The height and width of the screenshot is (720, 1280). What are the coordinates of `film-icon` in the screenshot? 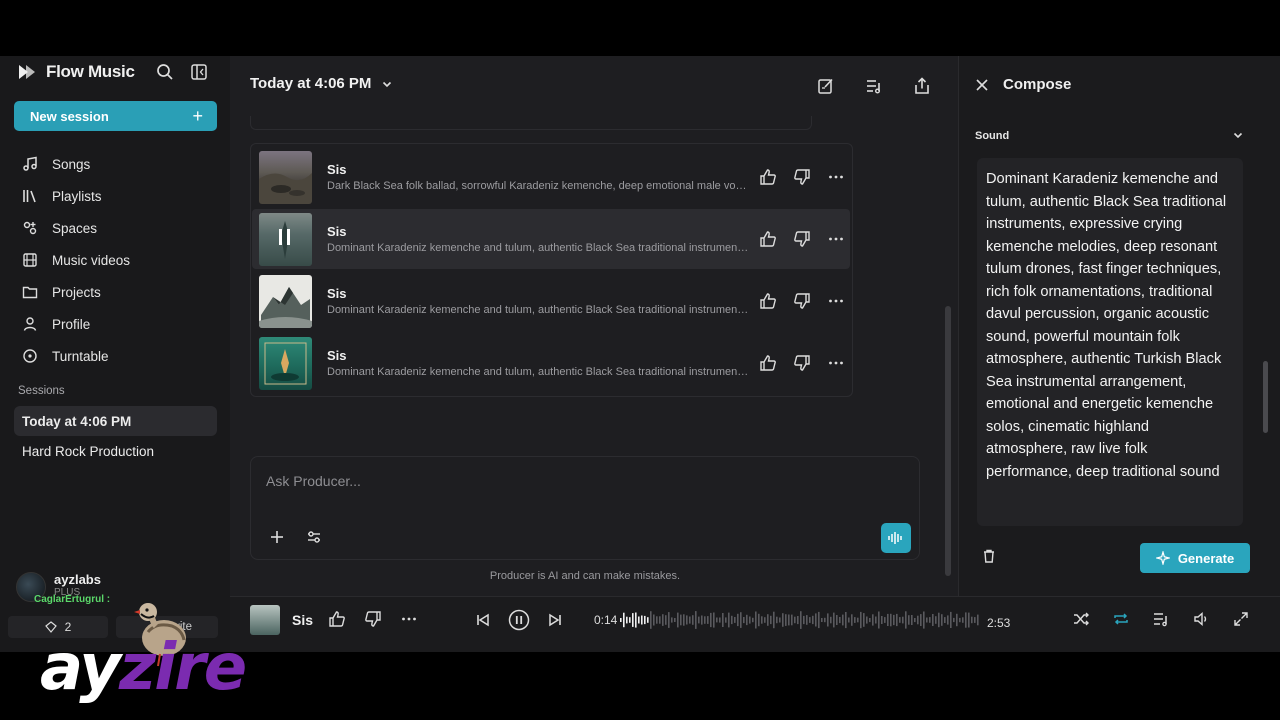 It's located at (30, 260).